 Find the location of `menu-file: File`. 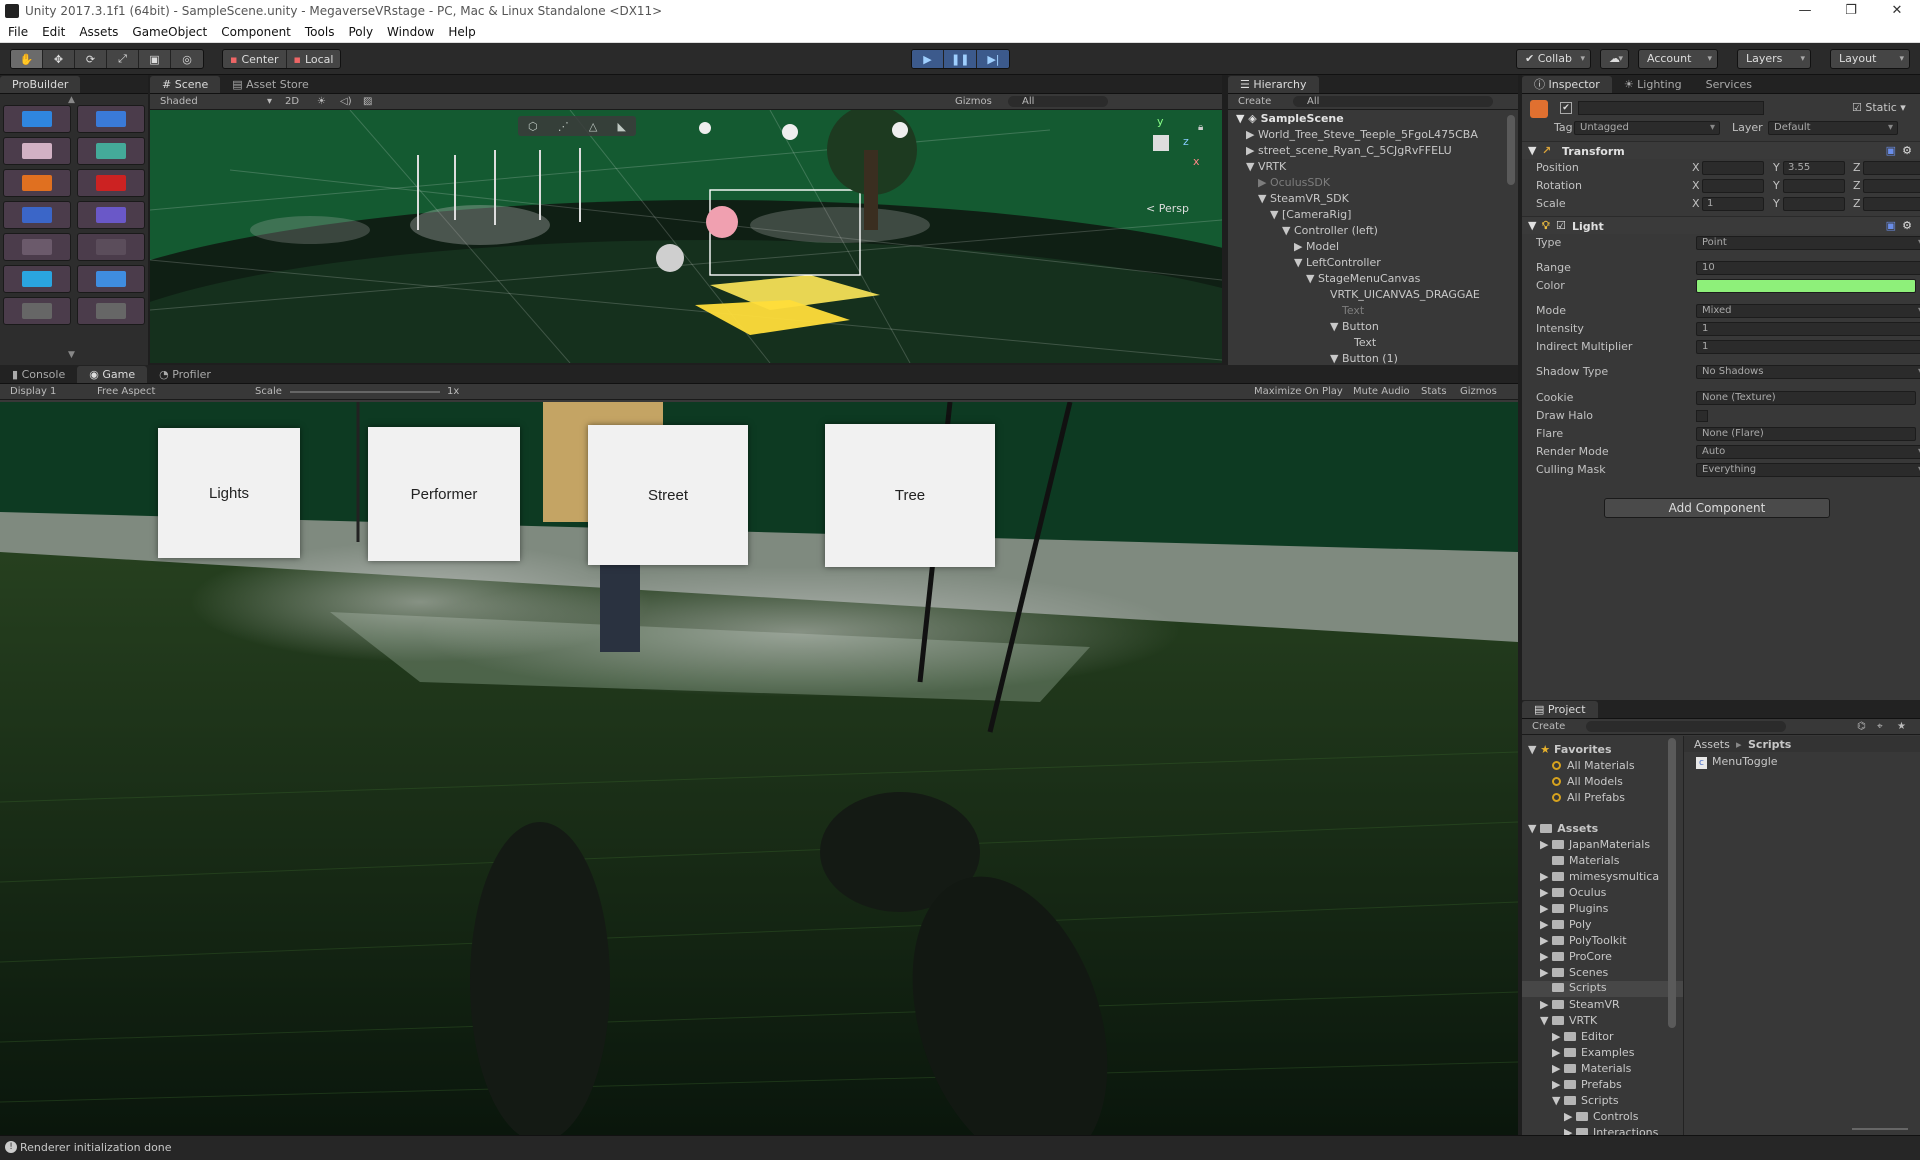

menu-file: File is located at coordinates (17, 32).